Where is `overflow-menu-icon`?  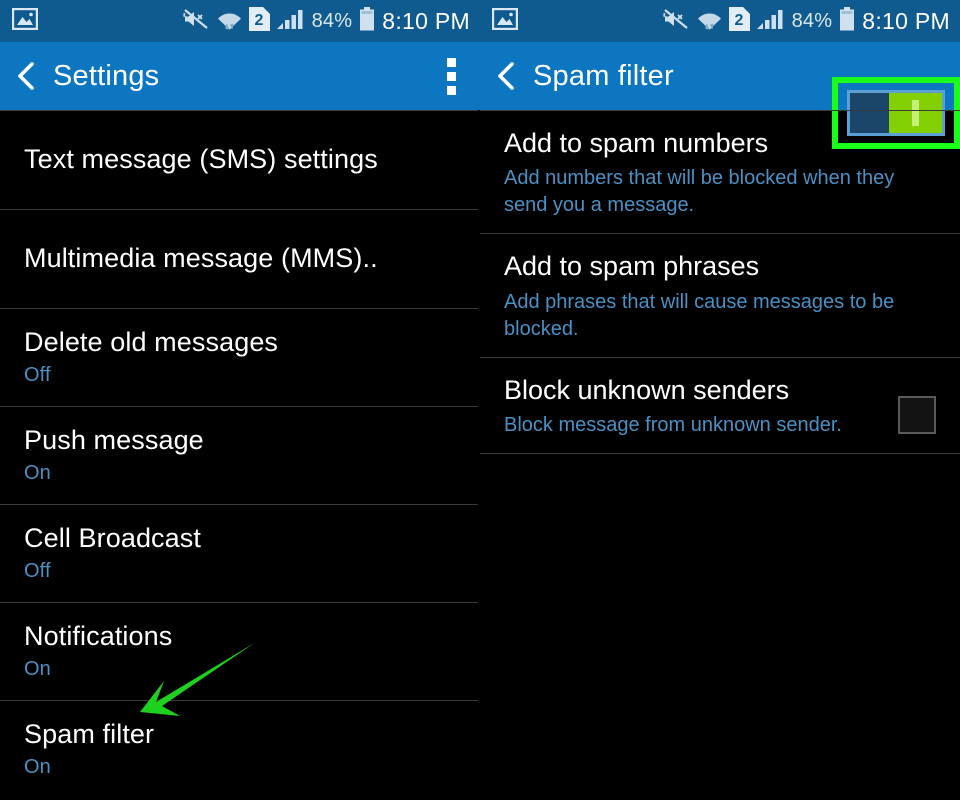
overflow-menu-icon is located at coordinates (451, 76).